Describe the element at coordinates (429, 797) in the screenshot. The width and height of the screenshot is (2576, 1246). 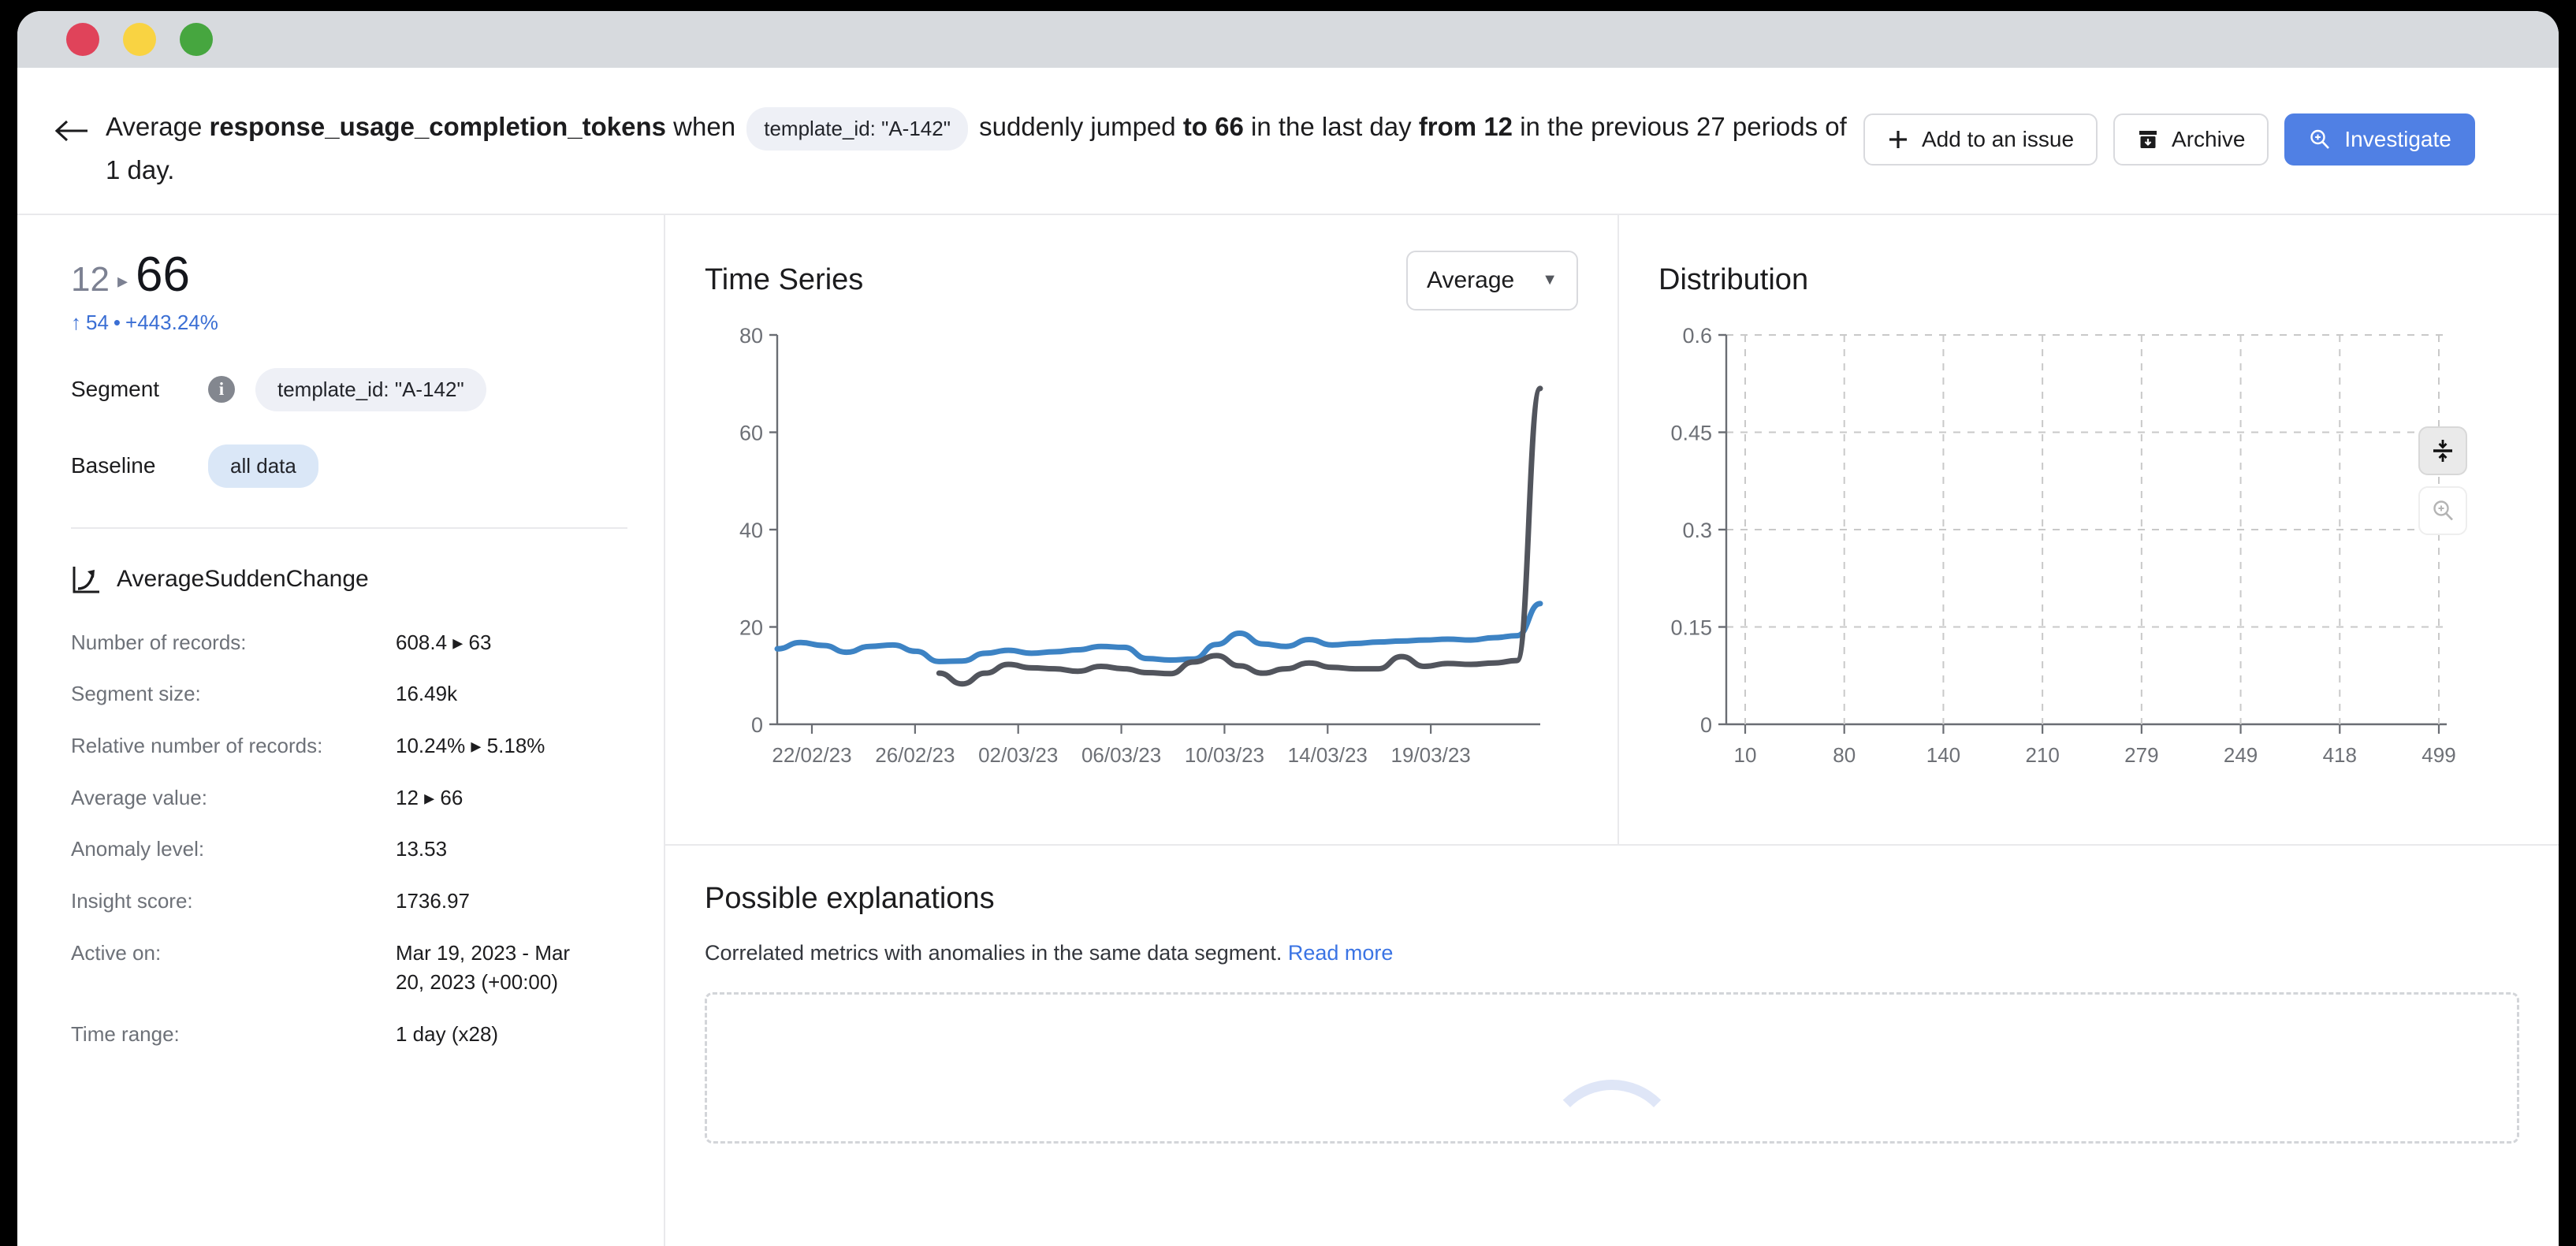
I see `stat-value: 12 ▸ 66` at that location.